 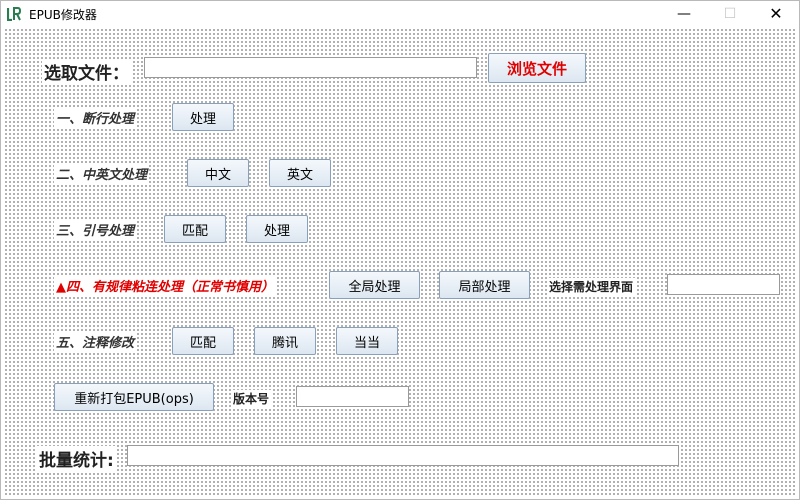 I want to click on step3-match-button: 匹配, so click(x=195, y=229).